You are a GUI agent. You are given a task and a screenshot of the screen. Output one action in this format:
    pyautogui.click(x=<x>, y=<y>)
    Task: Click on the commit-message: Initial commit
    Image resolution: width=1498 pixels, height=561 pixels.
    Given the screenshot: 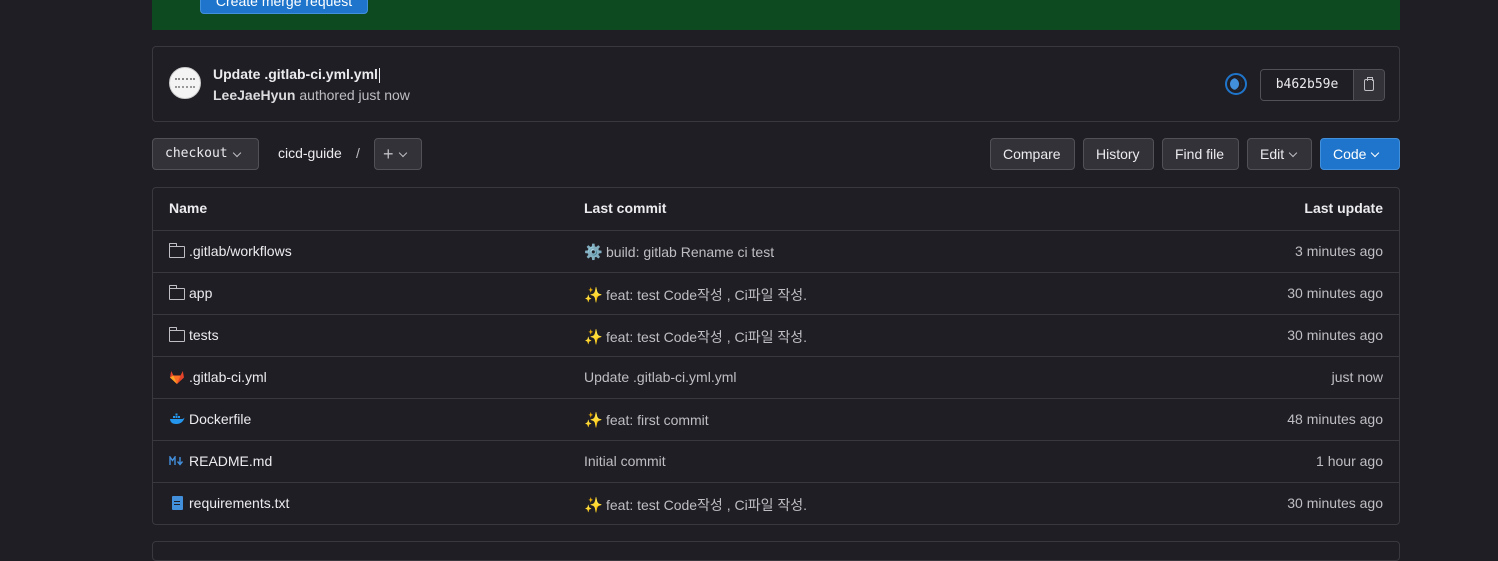 What is the action you would take?
    pyautogui.click(x=625, y=461)
    